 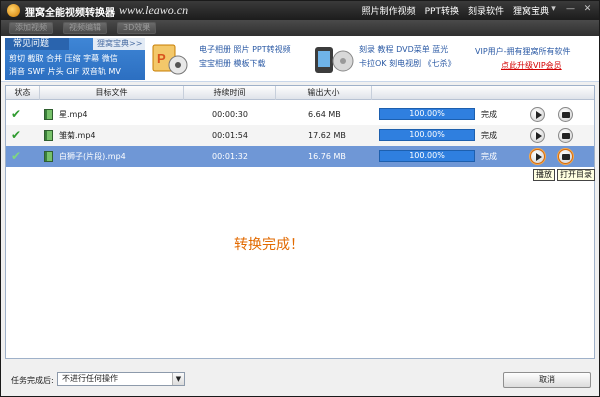 What do you see at coordinates (112, 93) in the screenshot?
I see `col-target-file: 目标文件` at bounding box center [112, 93].